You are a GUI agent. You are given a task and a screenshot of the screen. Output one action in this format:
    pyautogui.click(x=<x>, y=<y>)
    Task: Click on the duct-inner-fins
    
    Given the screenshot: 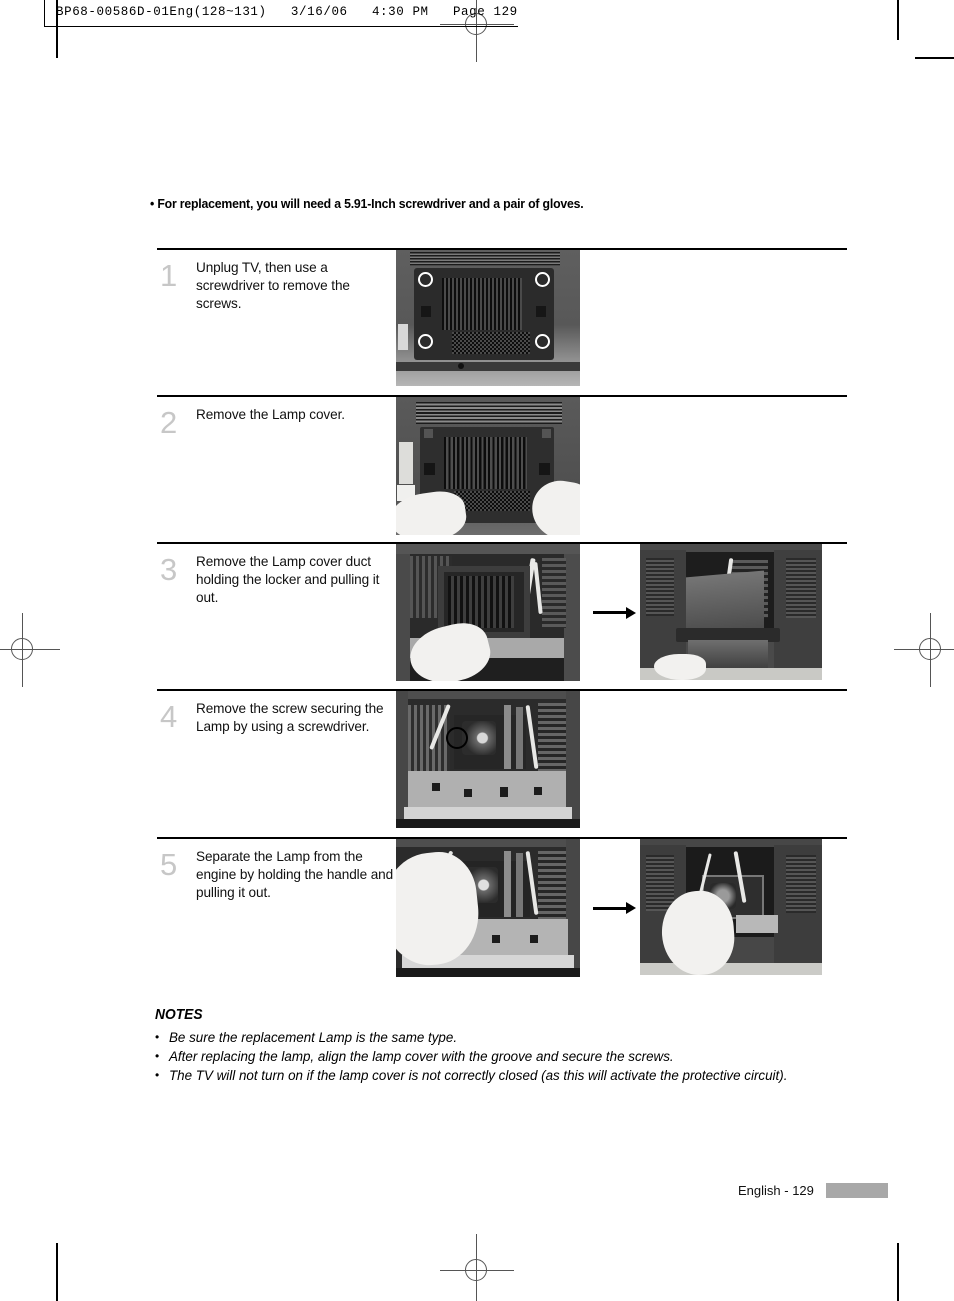 What is the action you would take?
    pyautogui.click(x=481, y=602)
    